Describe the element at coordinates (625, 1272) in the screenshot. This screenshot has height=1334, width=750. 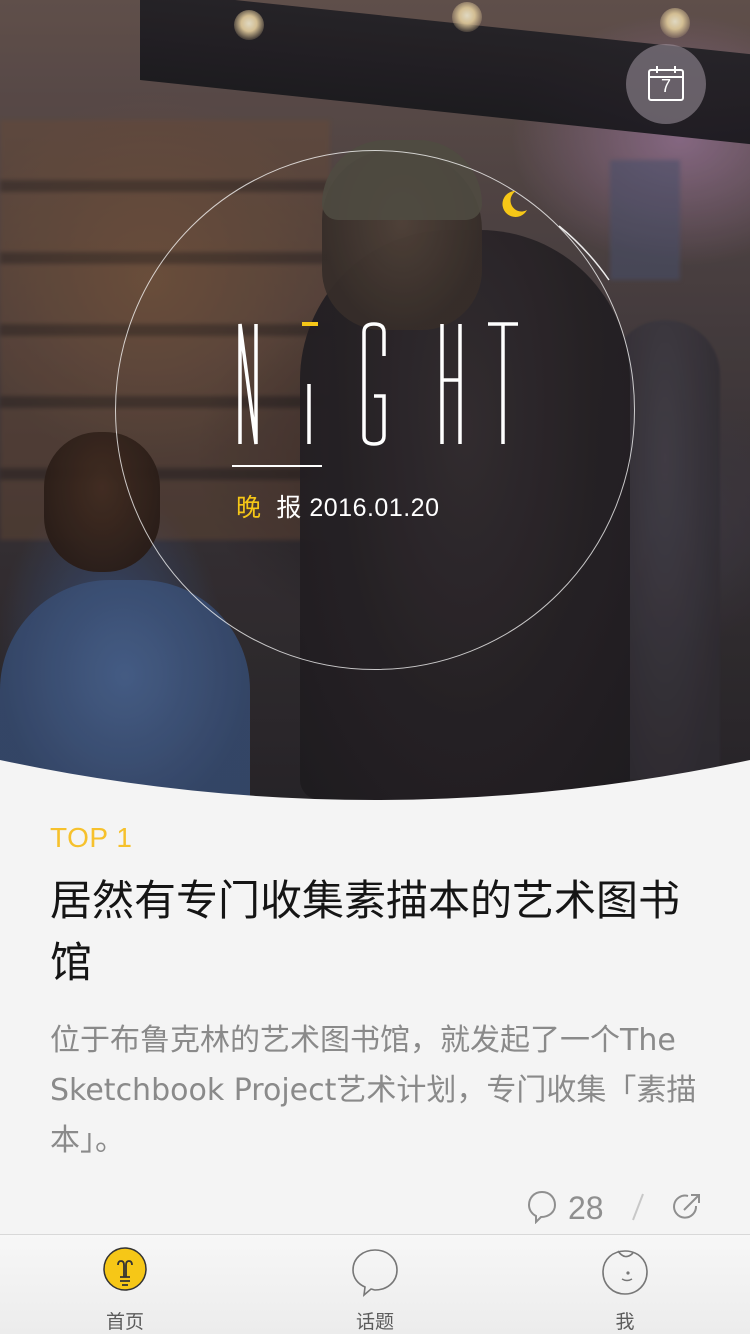
I see `face-icon` at that location.